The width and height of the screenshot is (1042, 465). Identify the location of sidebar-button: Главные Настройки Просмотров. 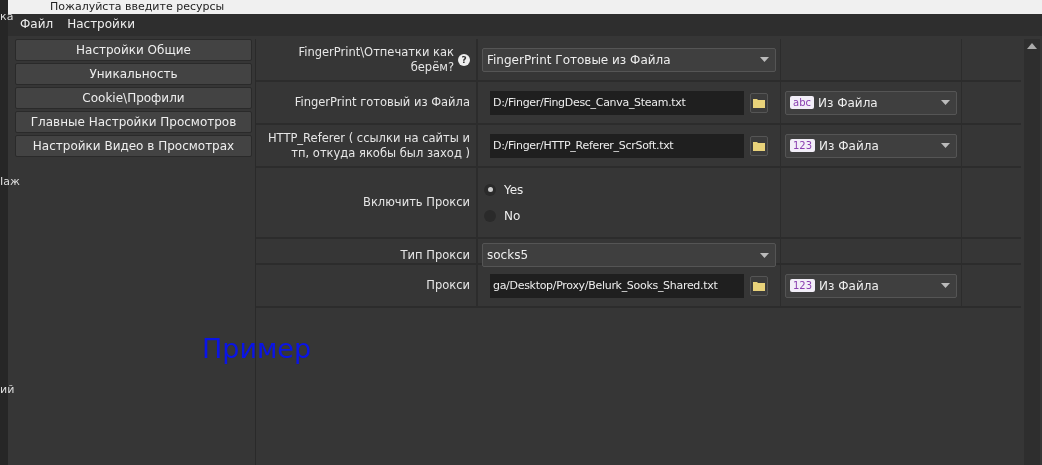
(133, 122).